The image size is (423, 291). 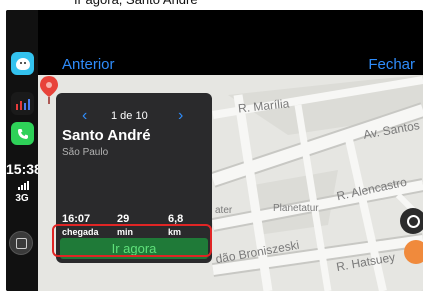 What do you see at coordinates (125, 232) in the screenshot?
I see `duration-unit: min` at bounding box center [125, 232].